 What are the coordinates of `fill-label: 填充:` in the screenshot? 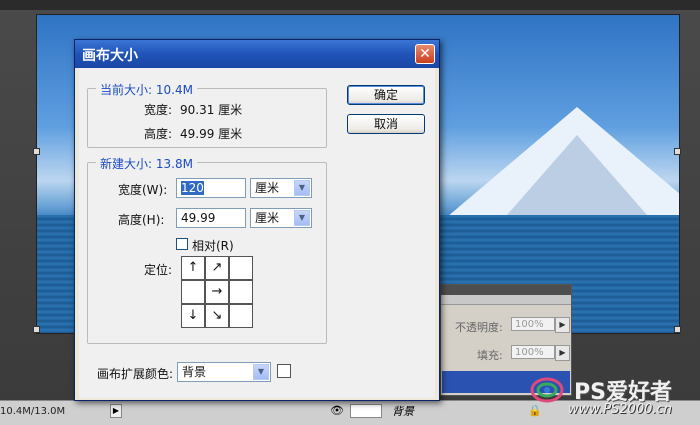 It's located at (490, 355).